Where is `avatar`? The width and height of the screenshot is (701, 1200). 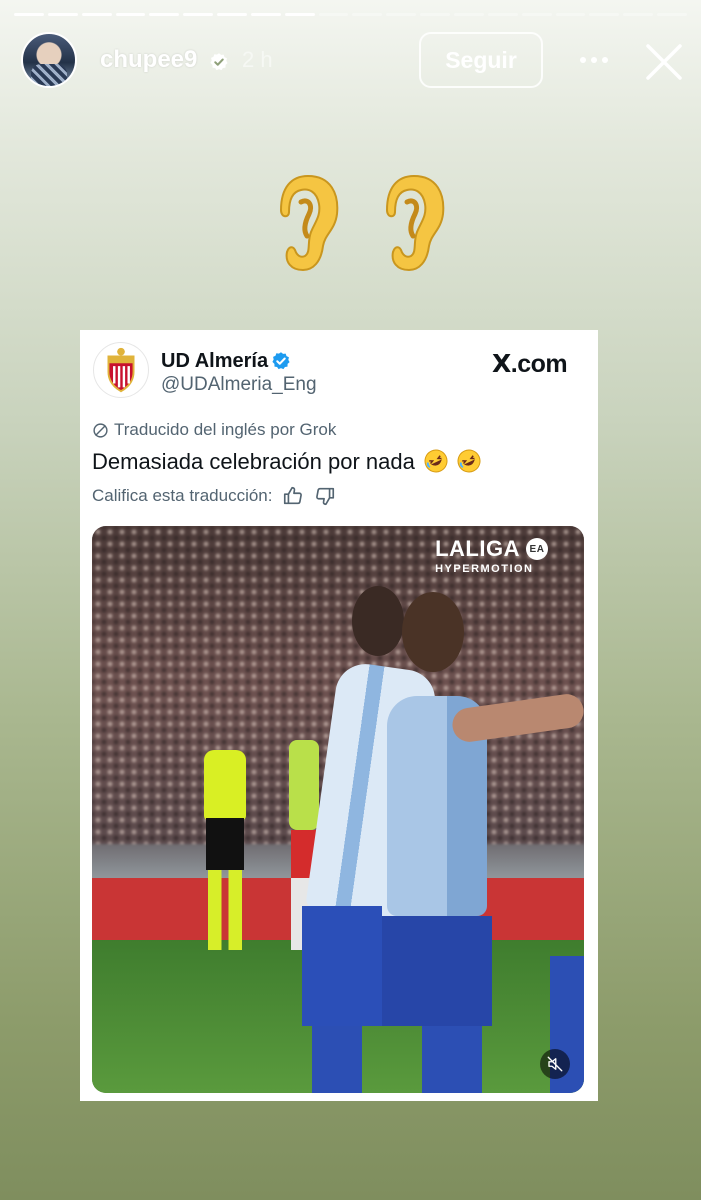 avatar is located at coordinates (49, 60).